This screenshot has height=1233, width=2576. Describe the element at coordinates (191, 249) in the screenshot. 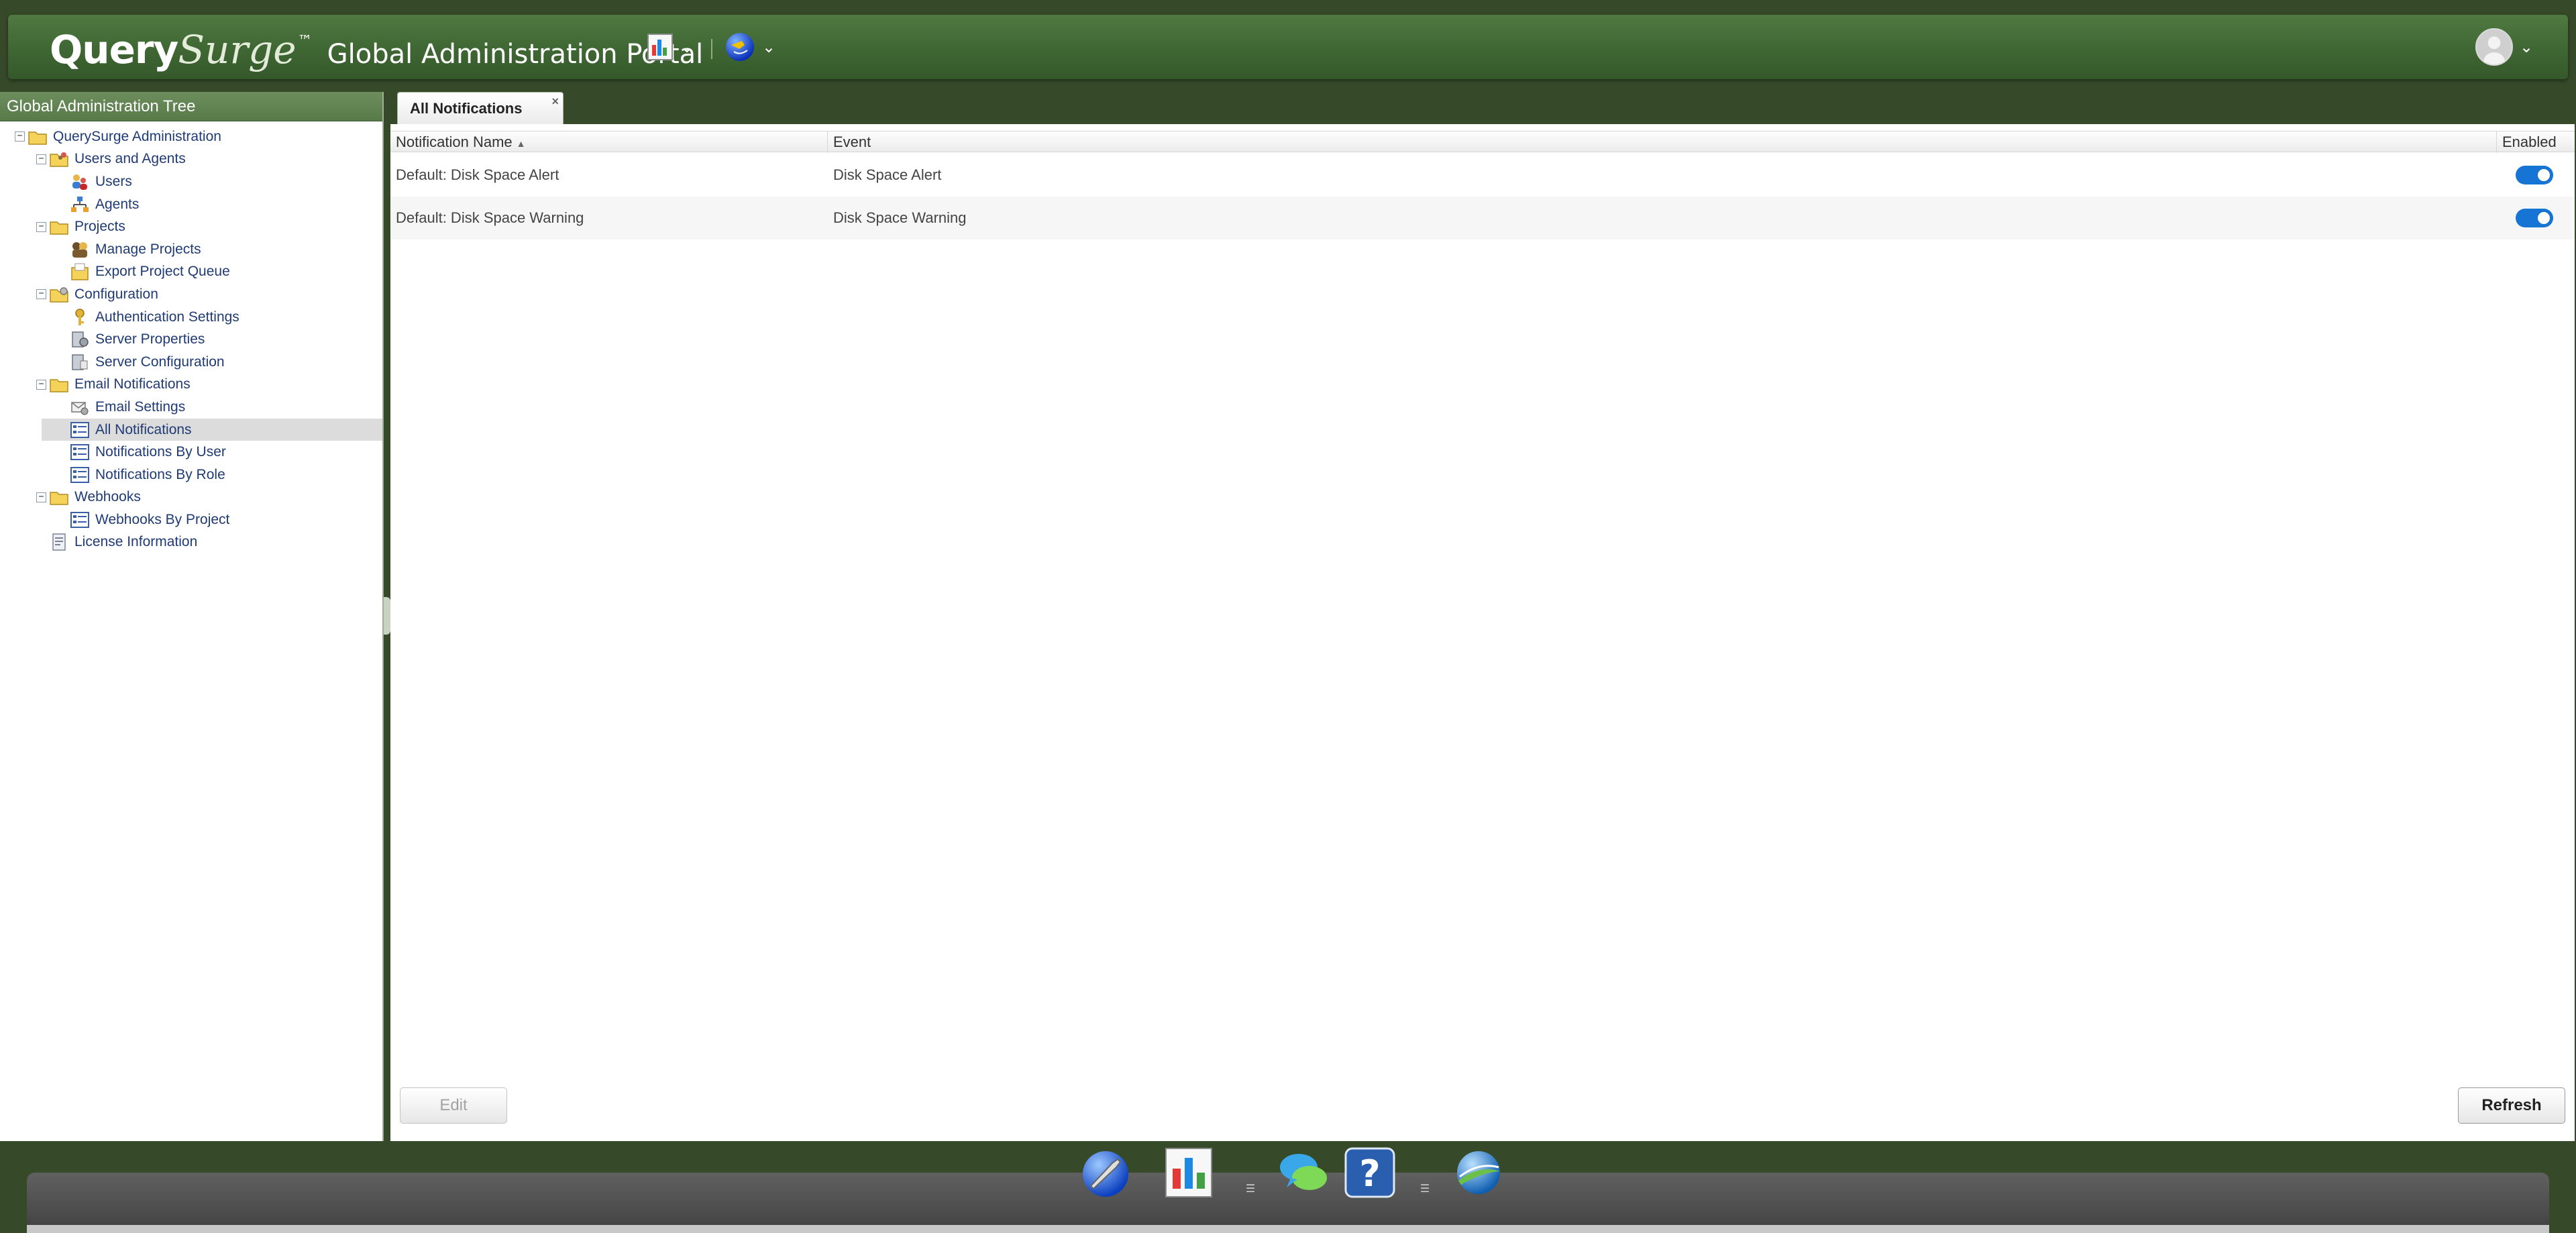

I see `tree-node-manage-projects: Manage Projects` at that location.